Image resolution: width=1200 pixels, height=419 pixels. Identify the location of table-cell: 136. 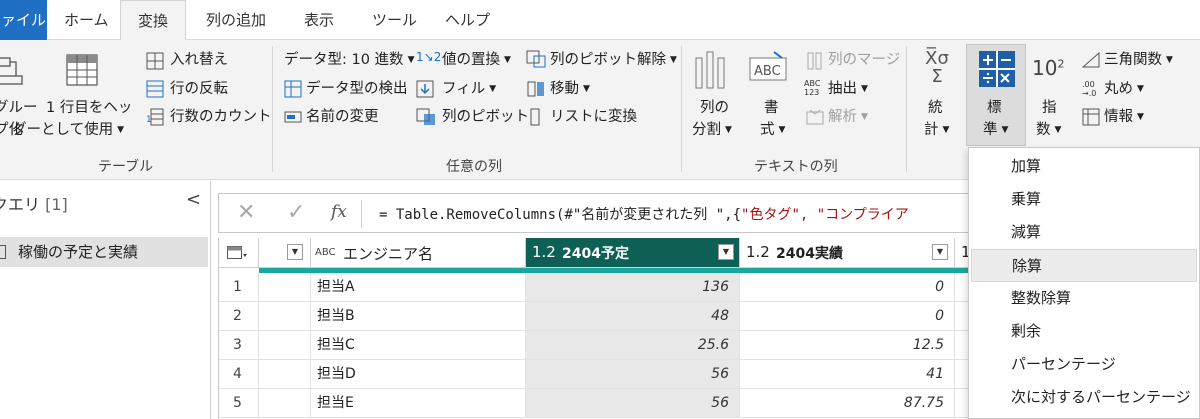
(633, 287).